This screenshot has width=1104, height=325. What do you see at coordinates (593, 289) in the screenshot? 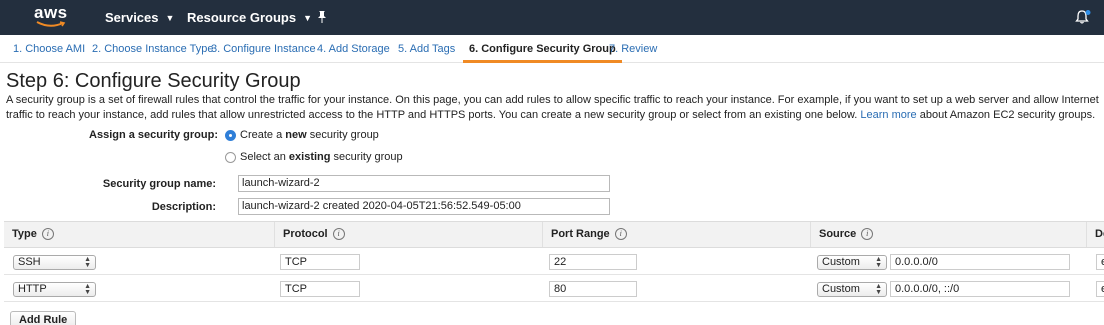
I see `port-range-field: 80` at bounding box center [593, 289].